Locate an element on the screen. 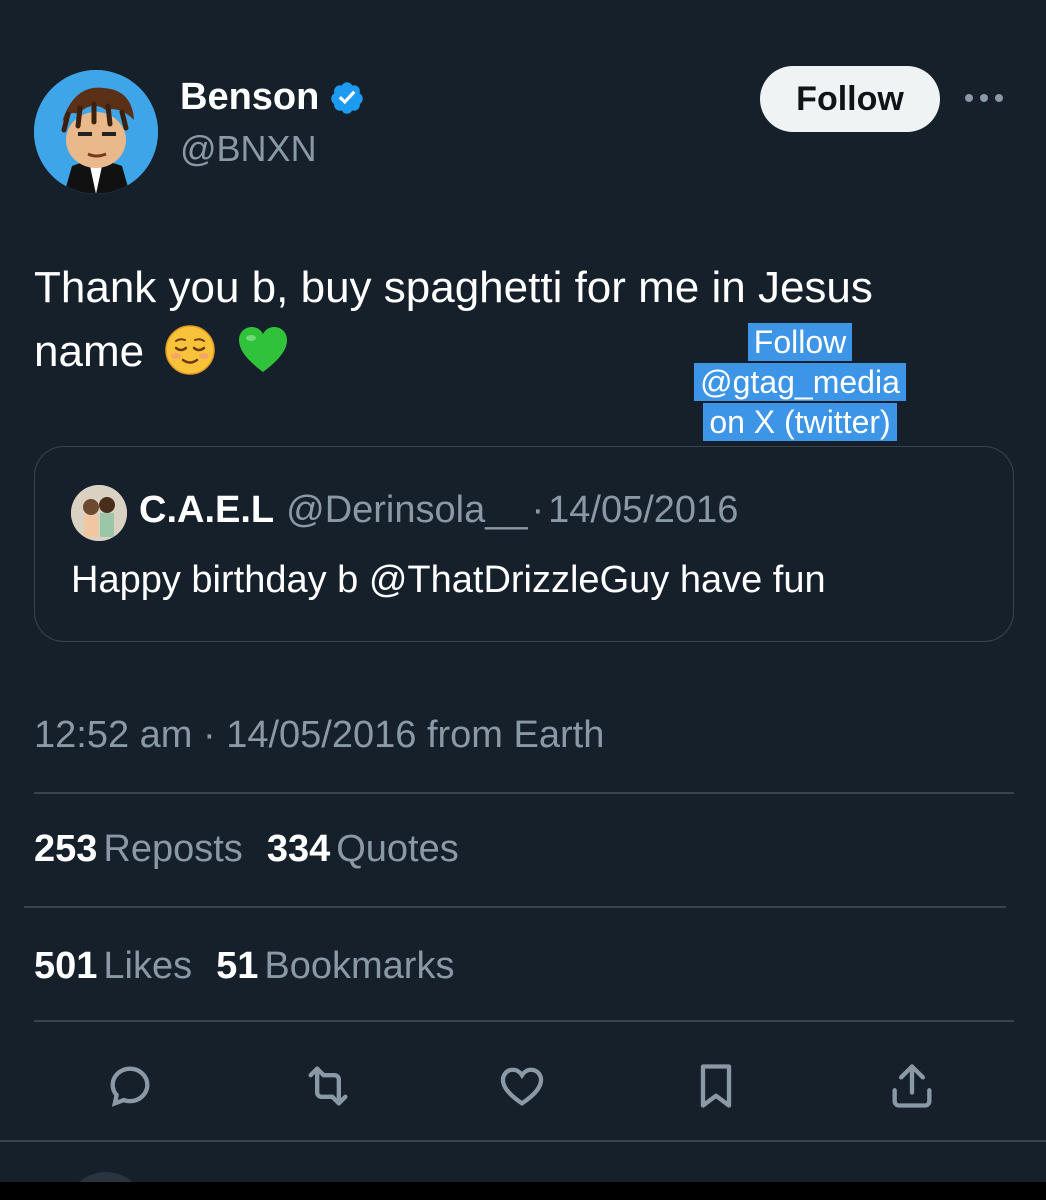 The height and width of the screenshot is (1200, 1046). quotes-stat: 334 Quotes is located at coordinates (363, 849).